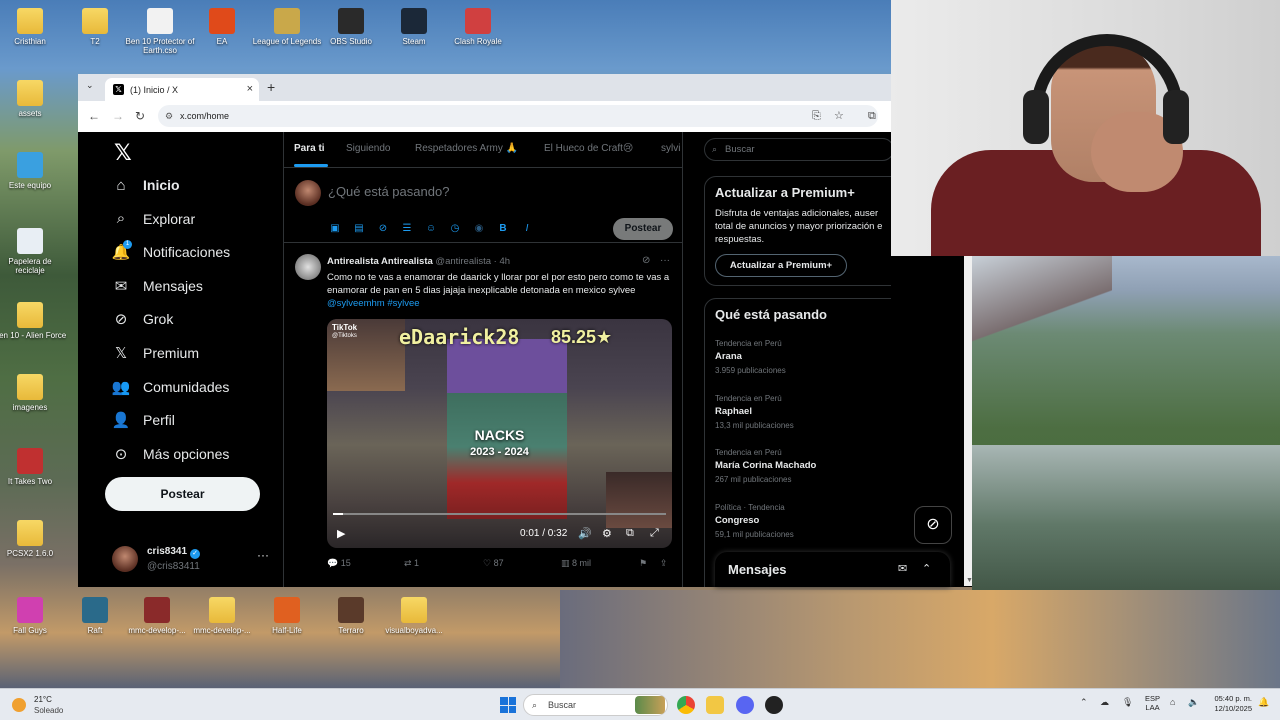 Image resolution: width=1280 pixels, height=720 pixels. Describe the element at coordinates (1127, 702) in the screenshot. I see `mic-icon: 🎙` at that location.